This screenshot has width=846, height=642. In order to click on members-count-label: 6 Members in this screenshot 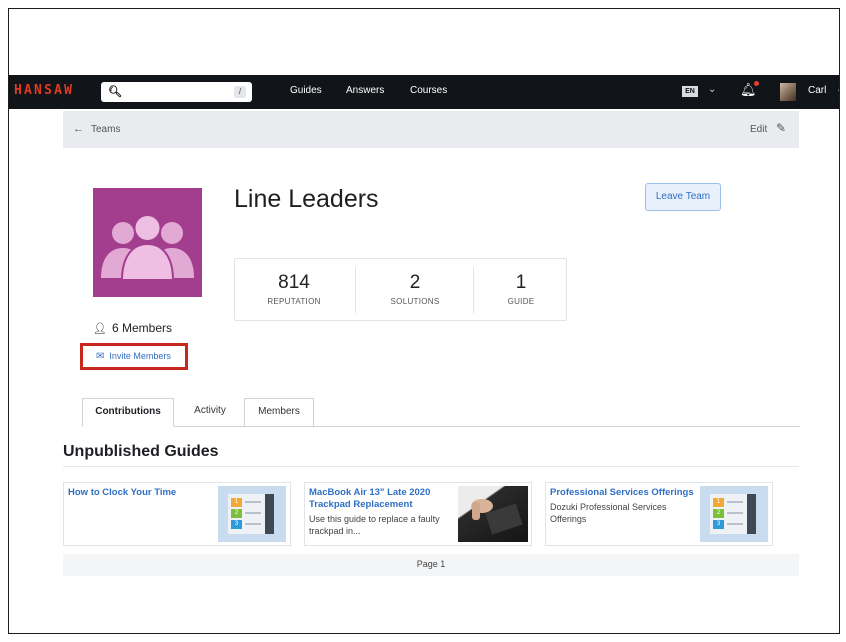, I will do `click(141, 328)`.